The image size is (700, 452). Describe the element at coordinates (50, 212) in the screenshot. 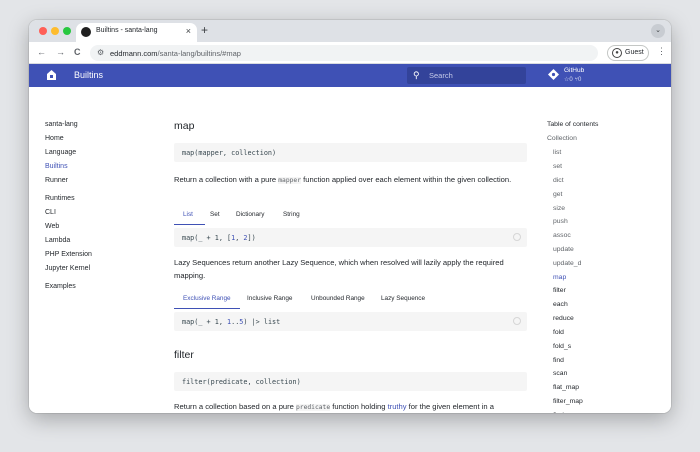

I see `sidebar-item-cli: CLI` at that location.